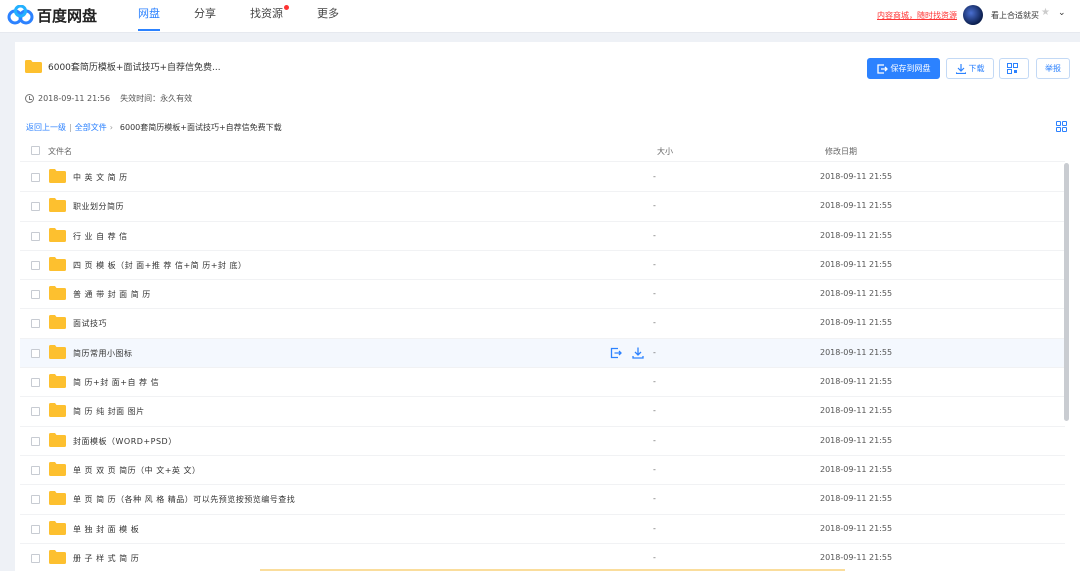  What do you see at coordinates (103, 353) in the screenshot?
I see `file-name: 简历常用小图标` at bounding box center [103, 353].